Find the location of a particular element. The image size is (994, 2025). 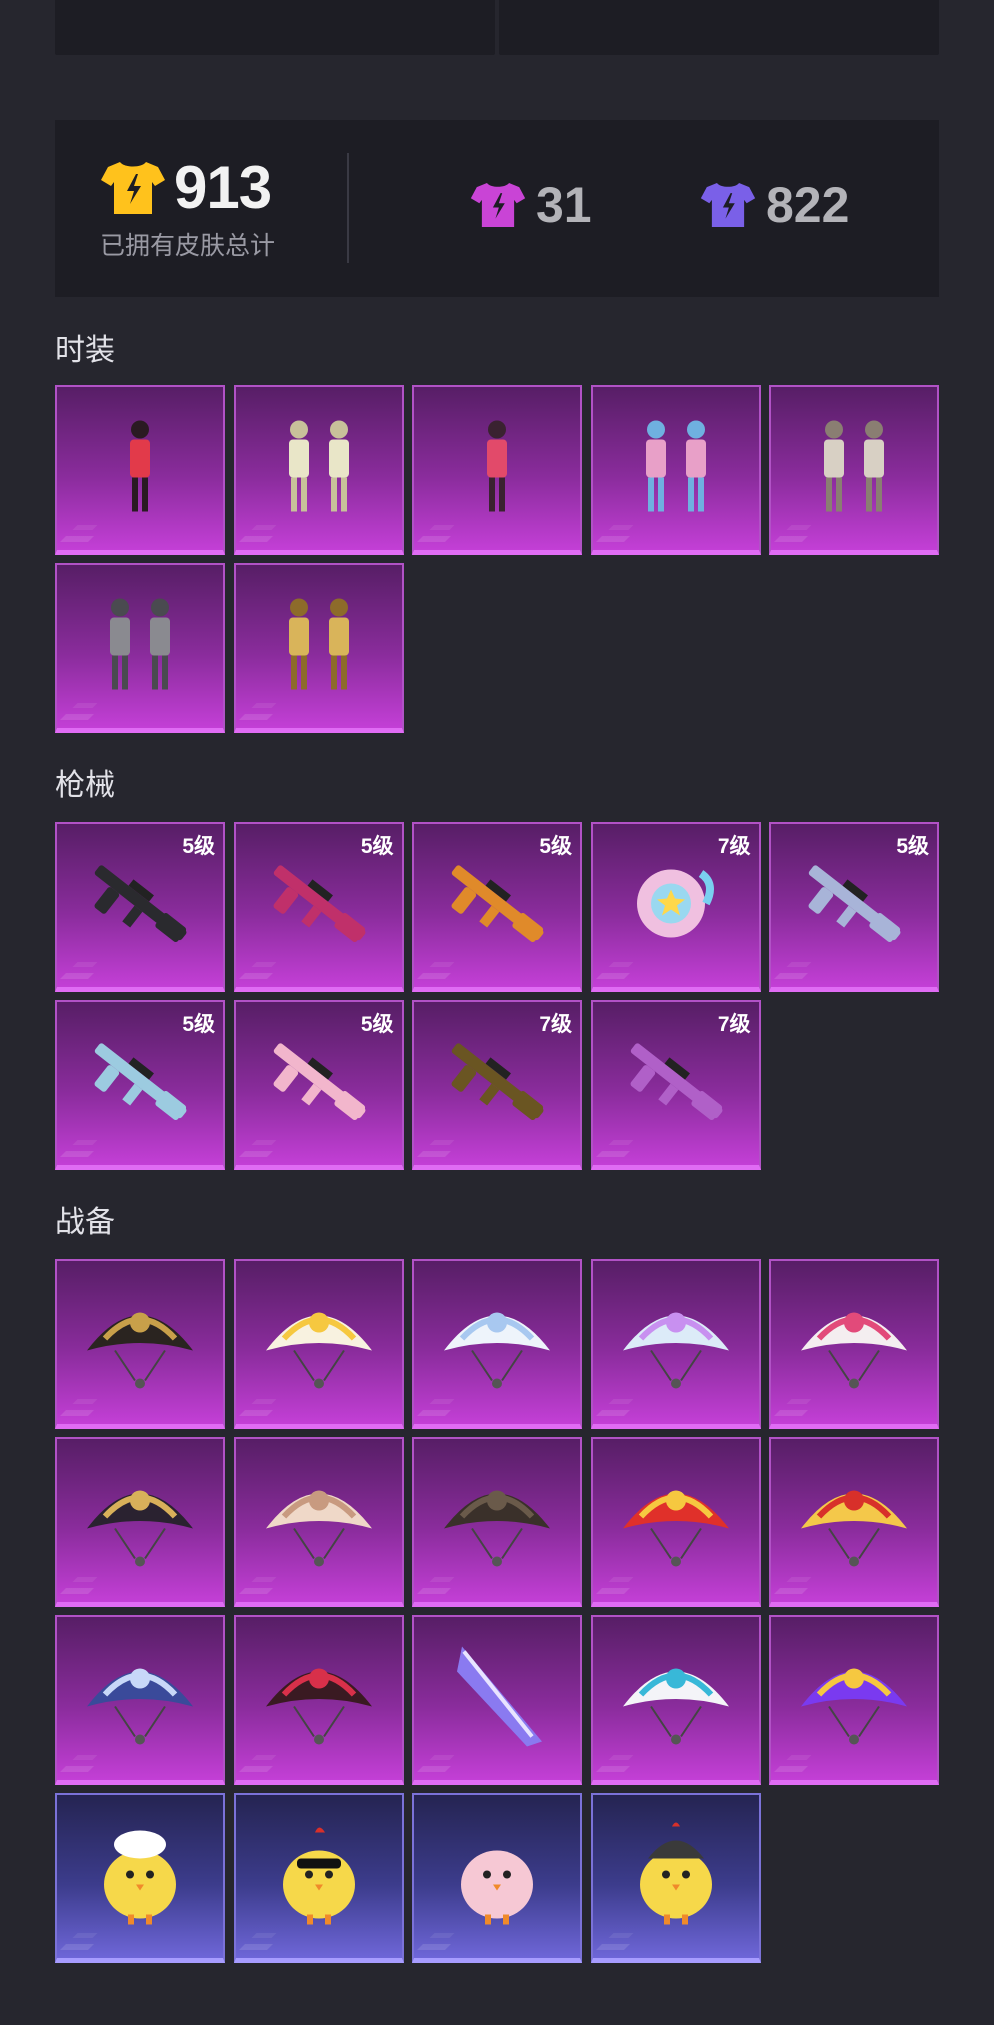

chick-helmet-icon is located at coordinates (676, 1876).